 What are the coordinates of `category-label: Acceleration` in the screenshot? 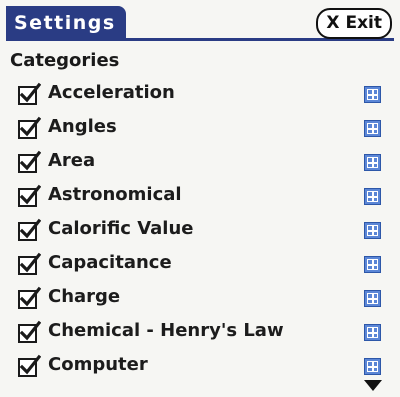 It's located at (111, 92).